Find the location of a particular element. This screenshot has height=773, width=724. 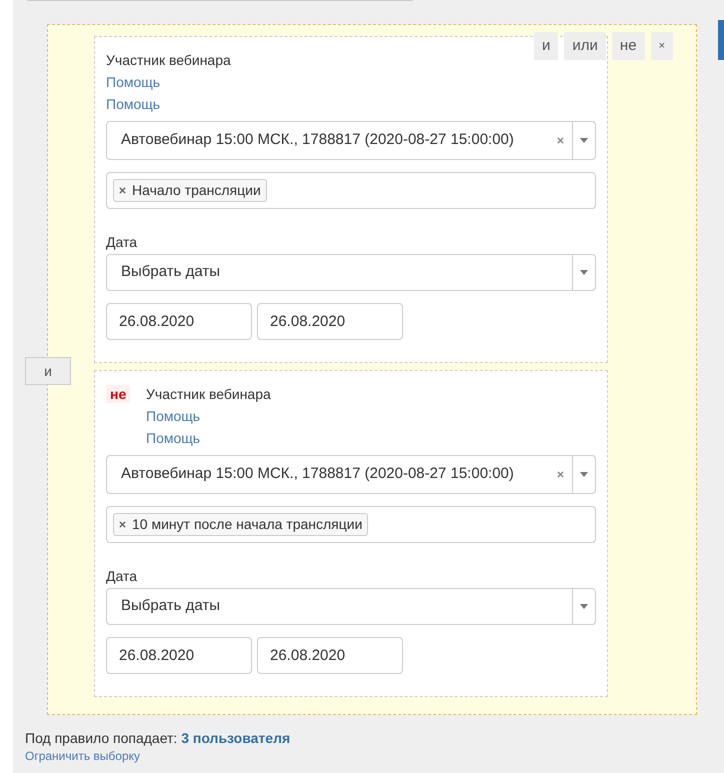

logic-button: и is located at coordinates (546, 46).